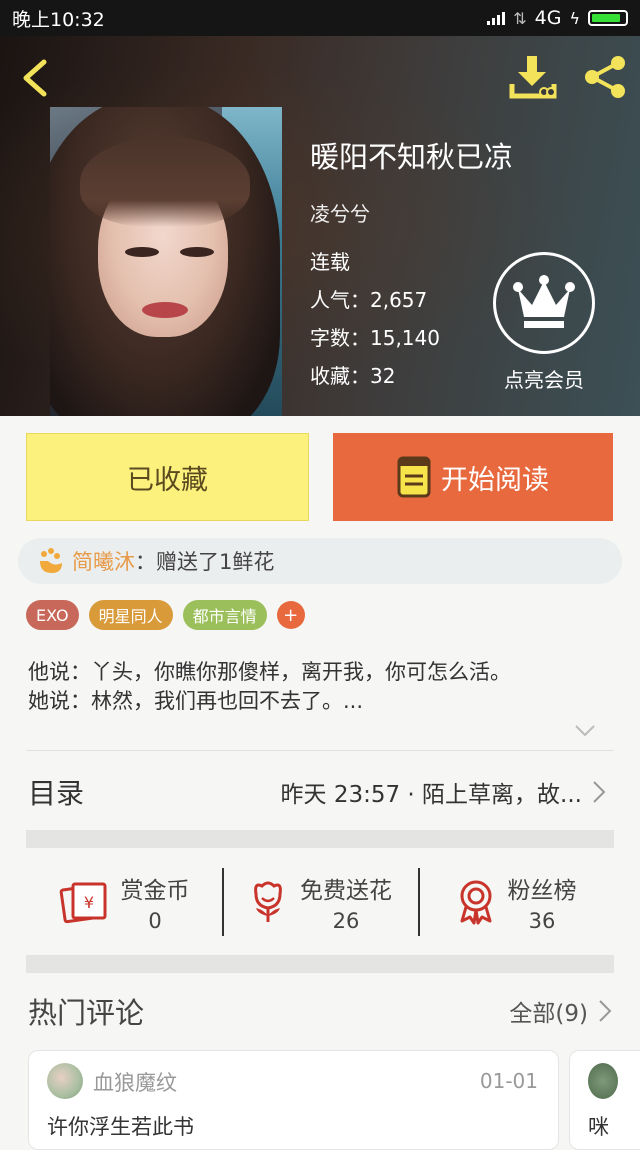 The height and width of the screenshot is (1150, 640). I want to click on start-reading-label: 开始阅读, so click(495, 480).